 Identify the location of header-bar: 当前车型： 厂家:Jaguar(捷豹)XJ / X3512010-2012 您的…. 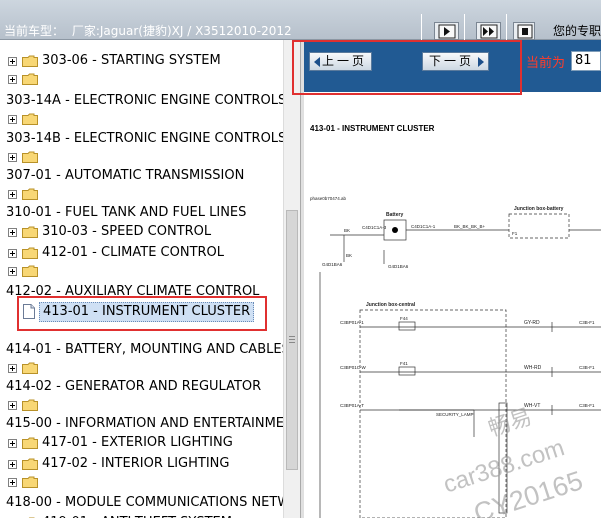
(300, 20).